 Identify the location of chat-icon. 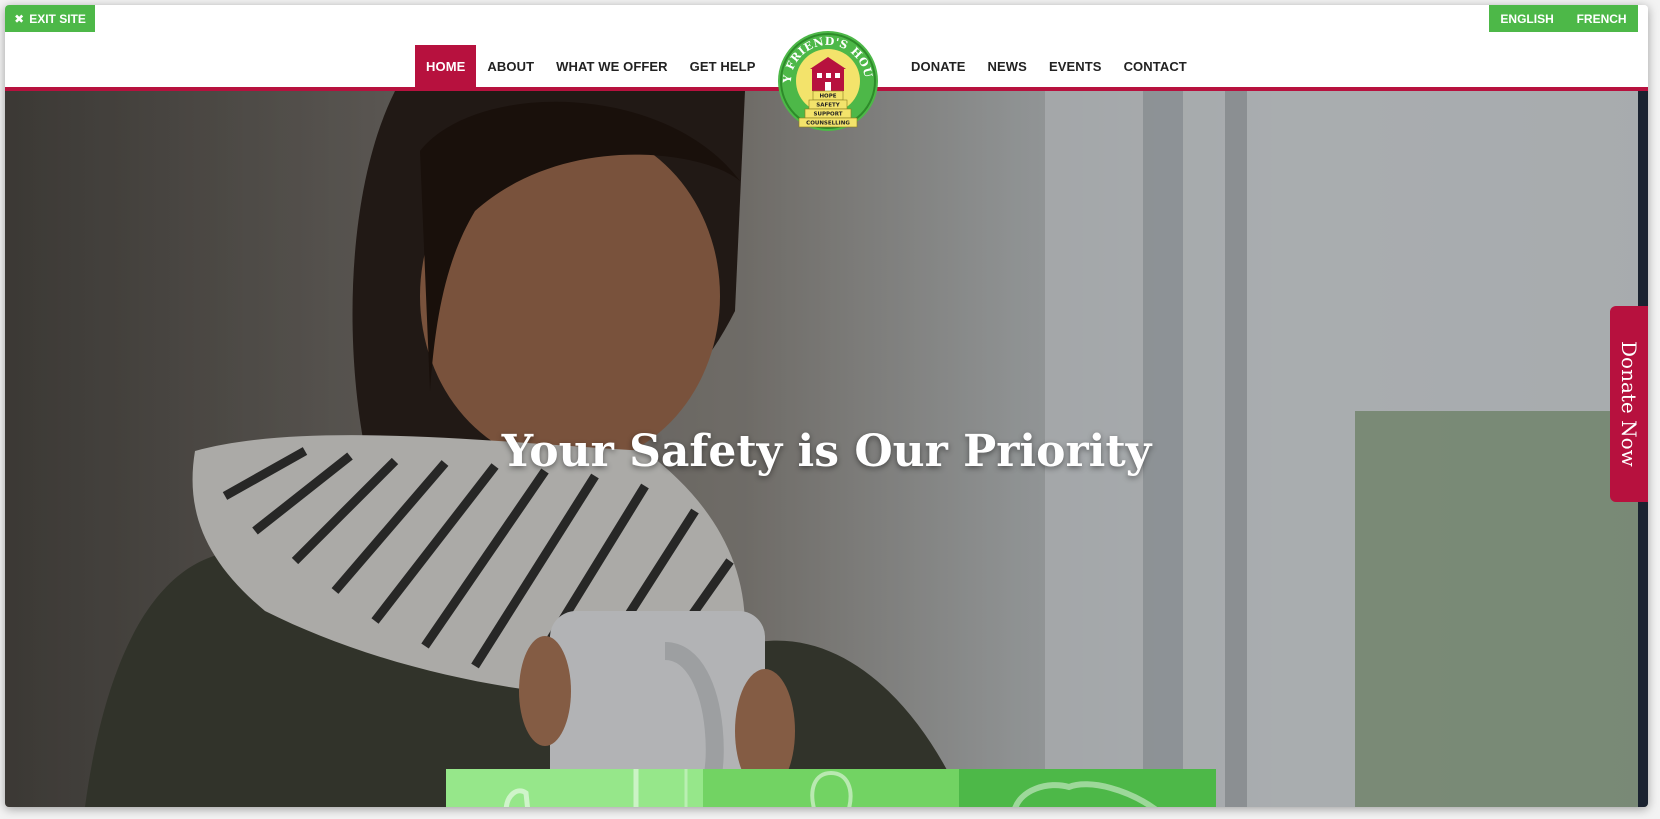
(1085, 794).